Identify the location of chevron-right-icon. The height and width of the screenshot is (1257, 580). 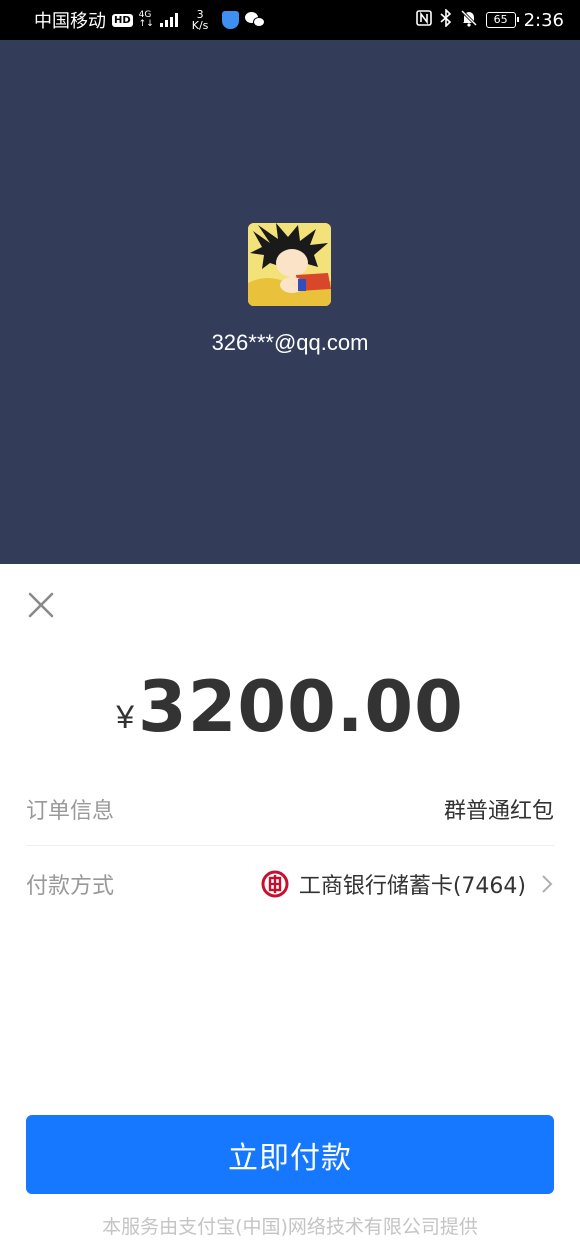
(547, 884).